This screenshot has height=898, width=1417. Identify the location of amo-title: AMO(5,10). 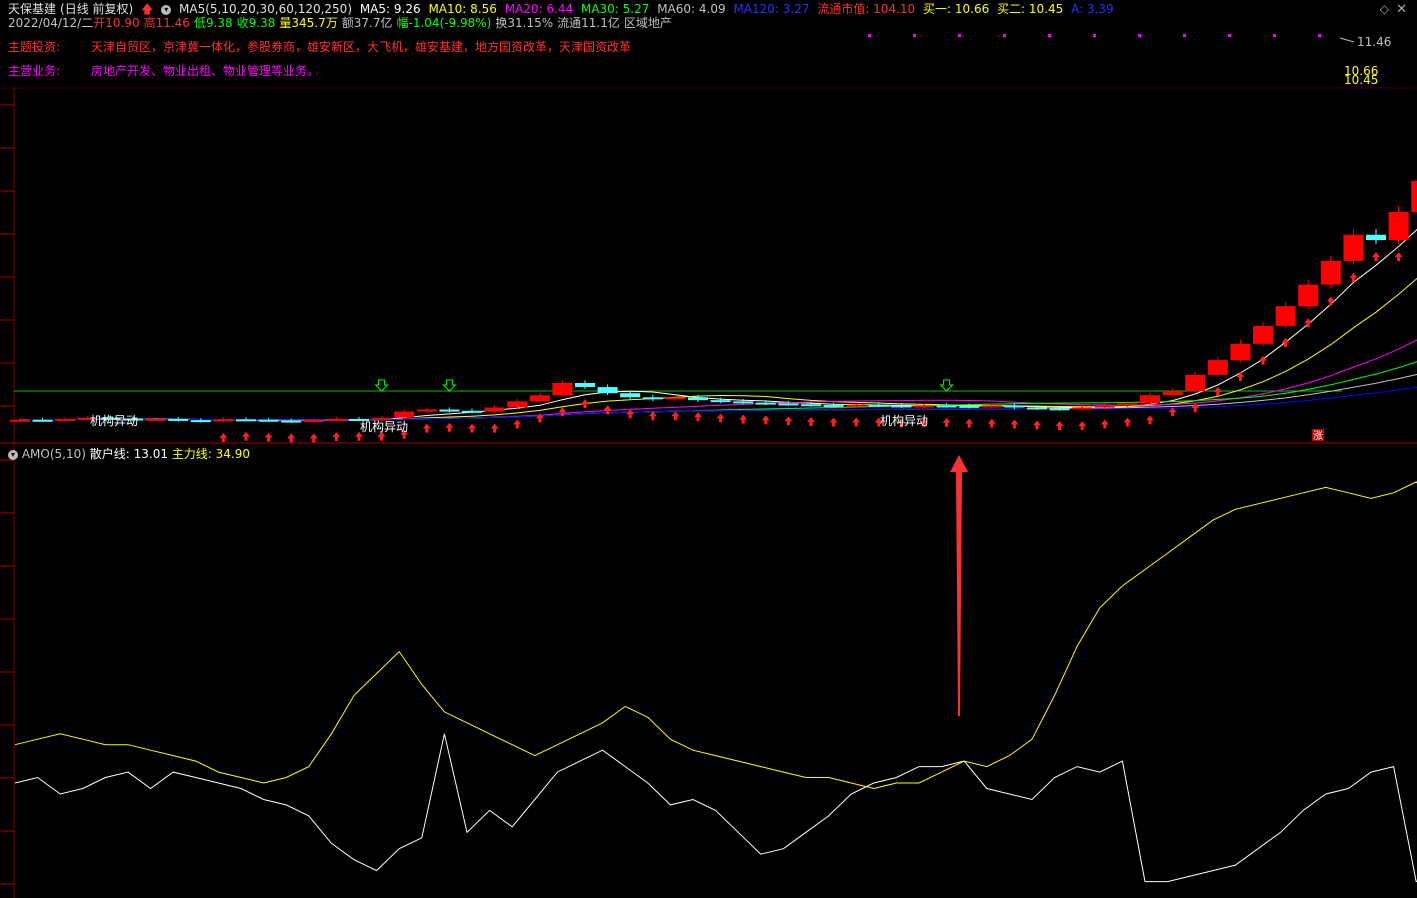
(54, 454).